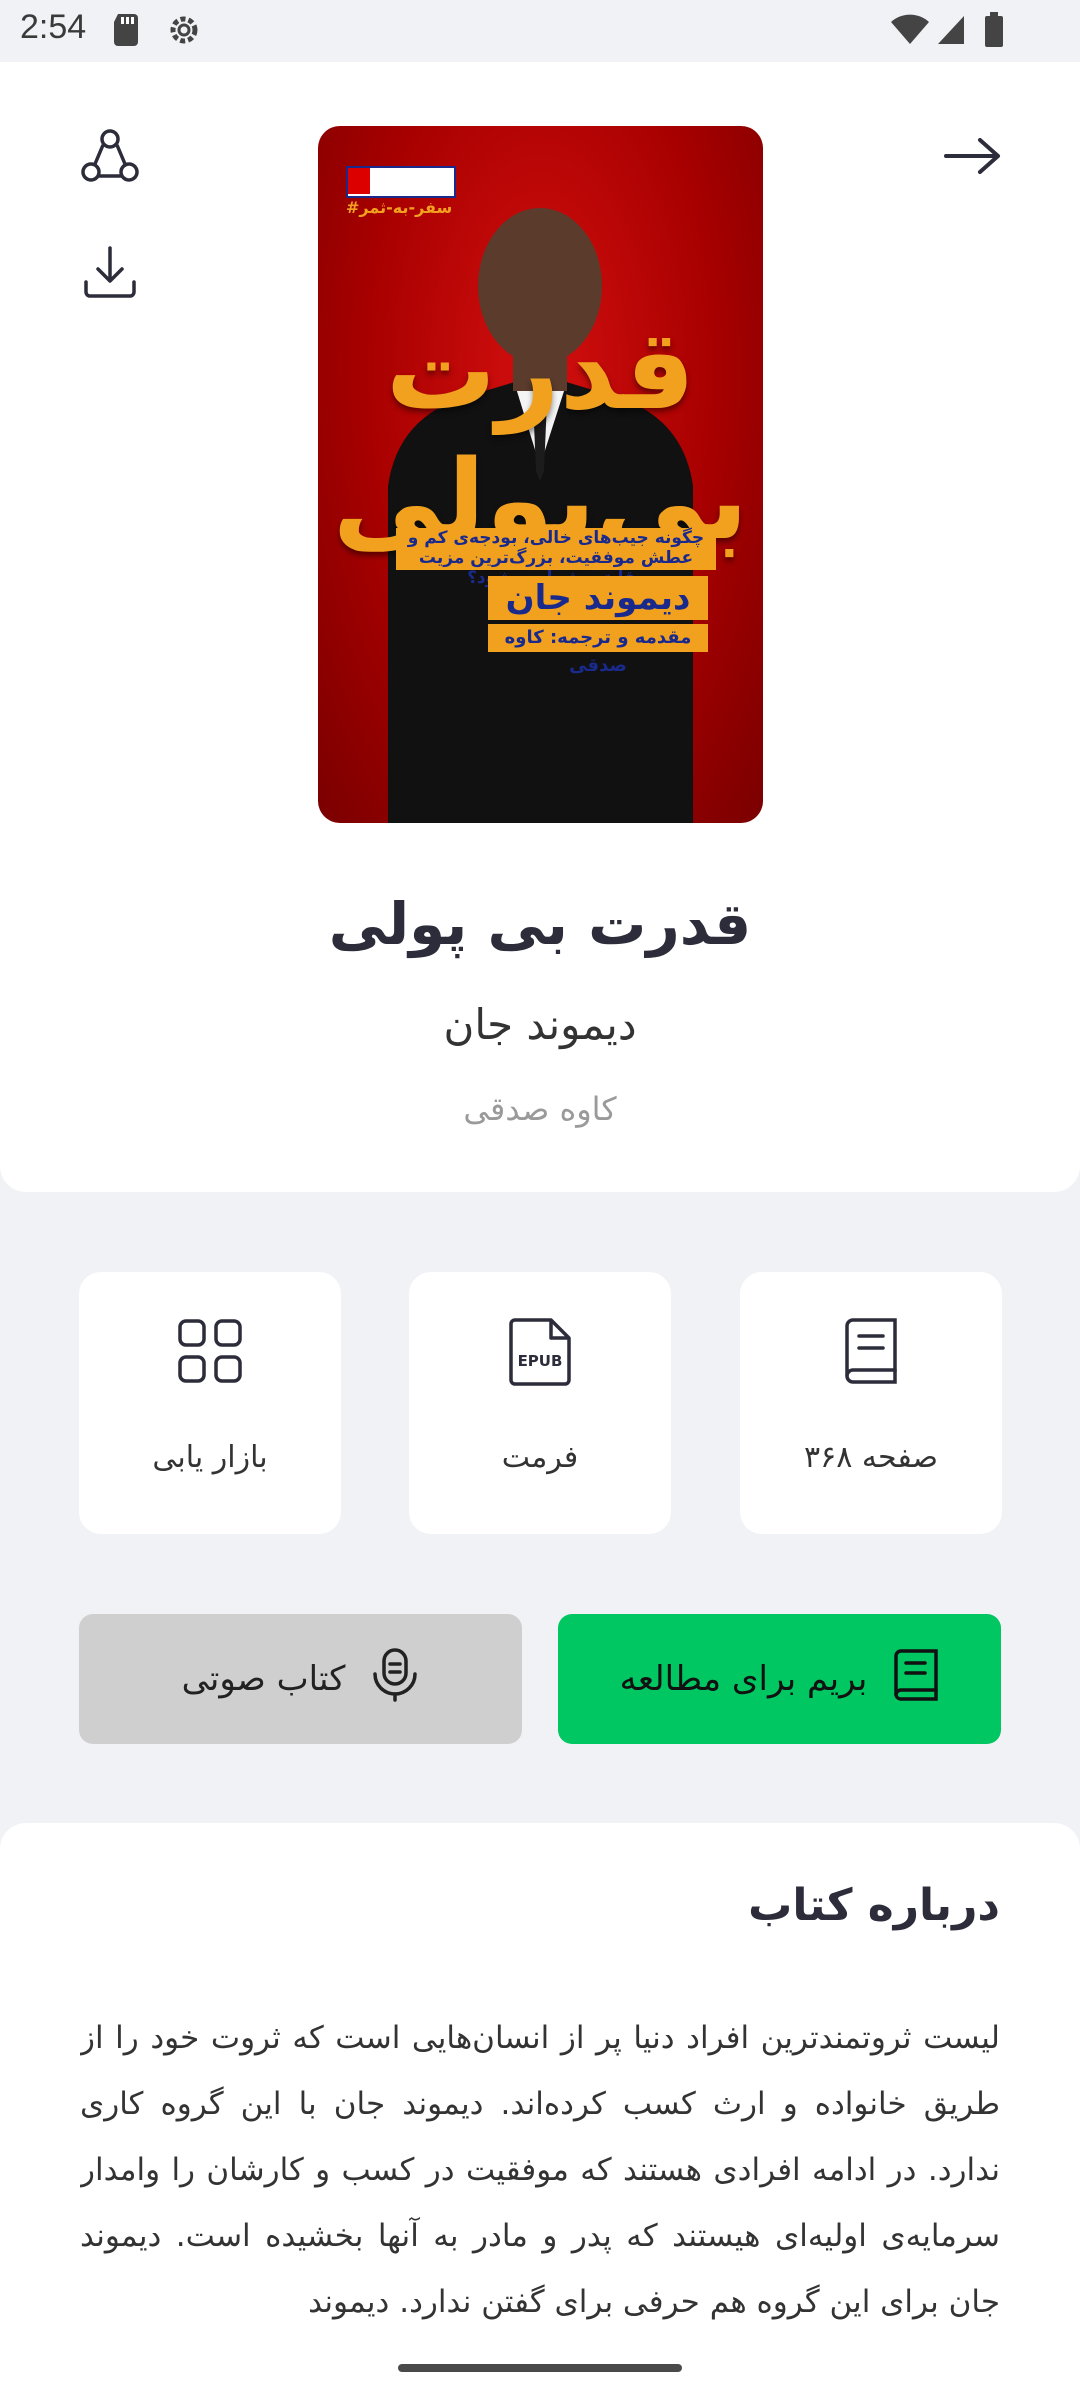 This screenshot has height=2400, width=1080. I want to click on home-indicator, so click(540, 2368).